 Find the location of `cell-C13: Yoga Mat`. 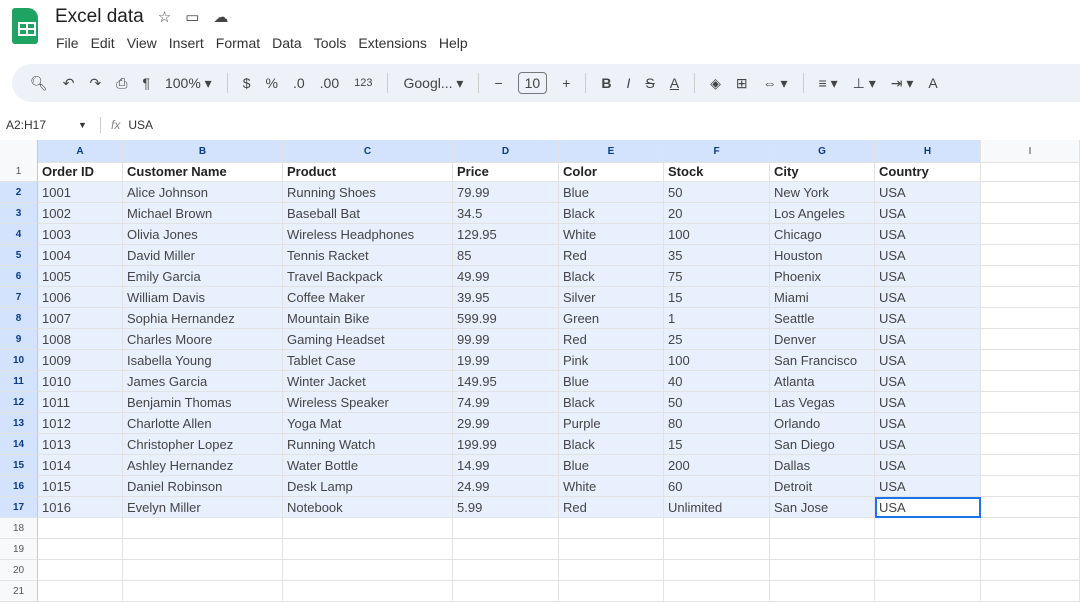

cell-C13: Yoga Mat is located at coordinates (368, 423).